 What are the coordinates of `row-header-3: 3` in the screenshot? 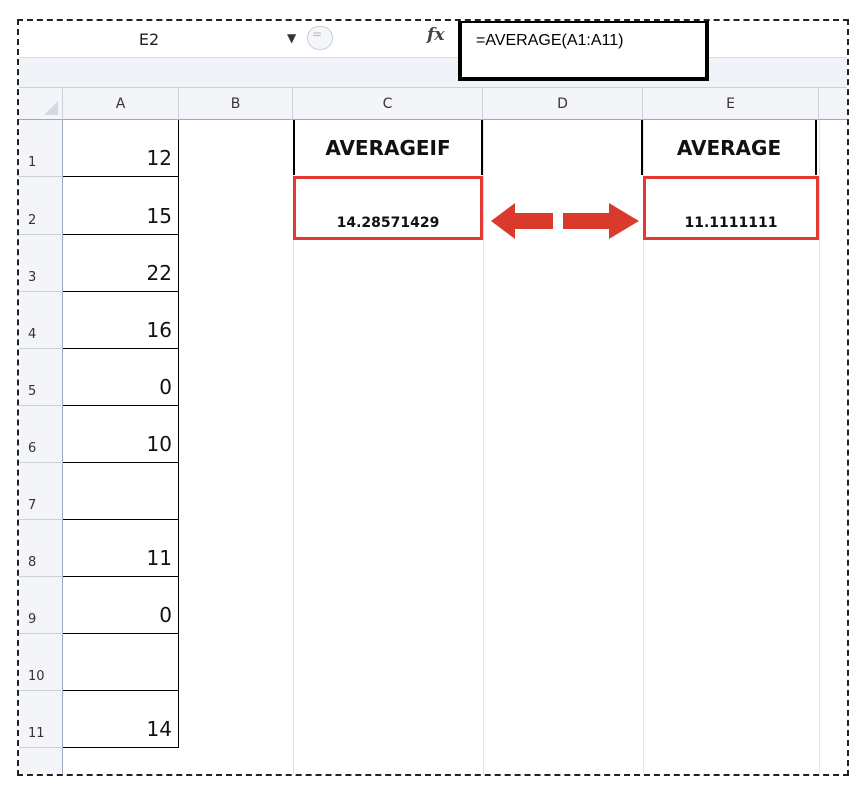 It's located at (41, 263).